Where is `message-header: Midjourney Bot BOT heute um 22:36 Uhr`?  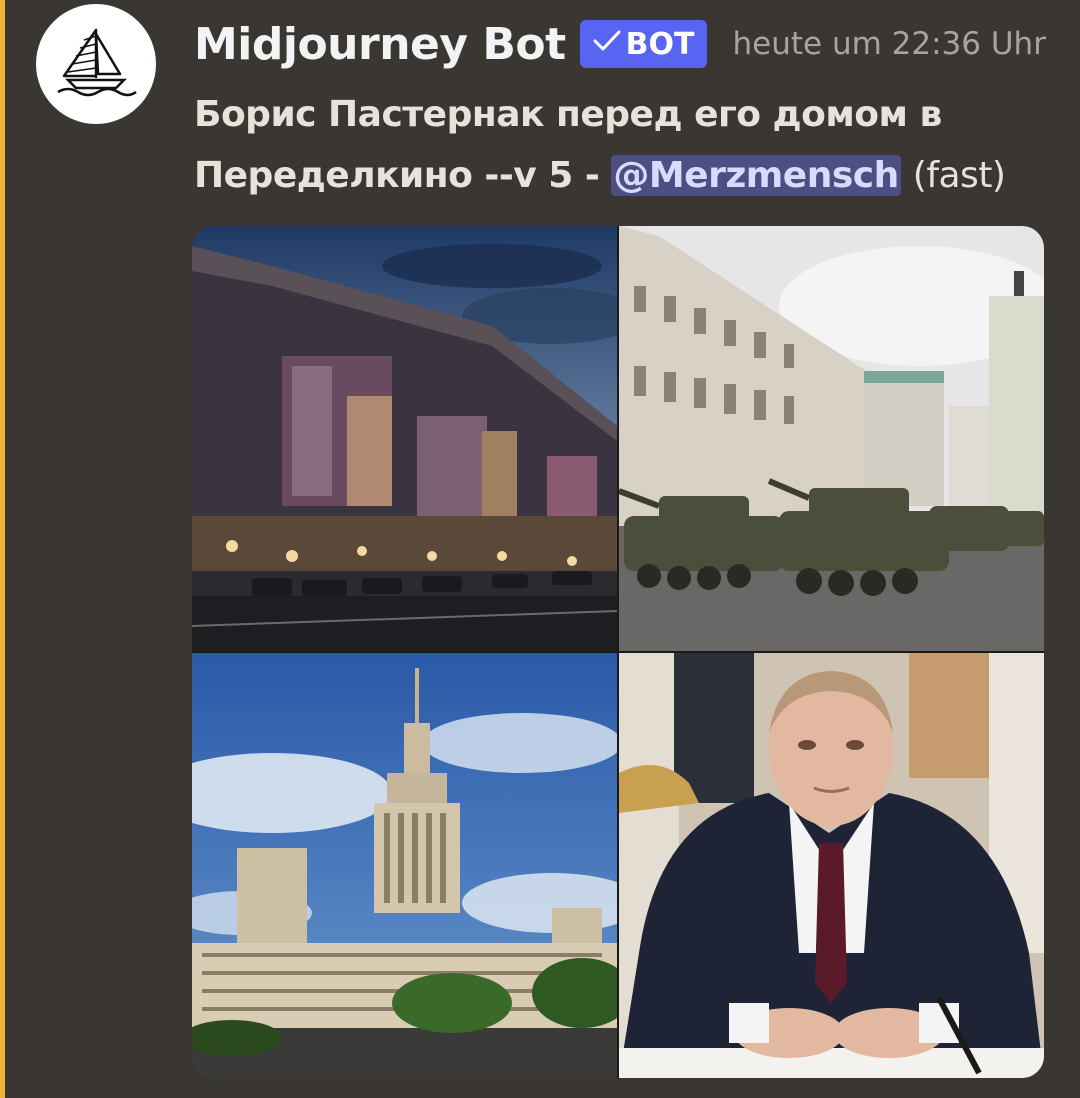
message-header: Midjourney Bot BOT heute um 22:36 Uhr is located at coordinates (620, 44).